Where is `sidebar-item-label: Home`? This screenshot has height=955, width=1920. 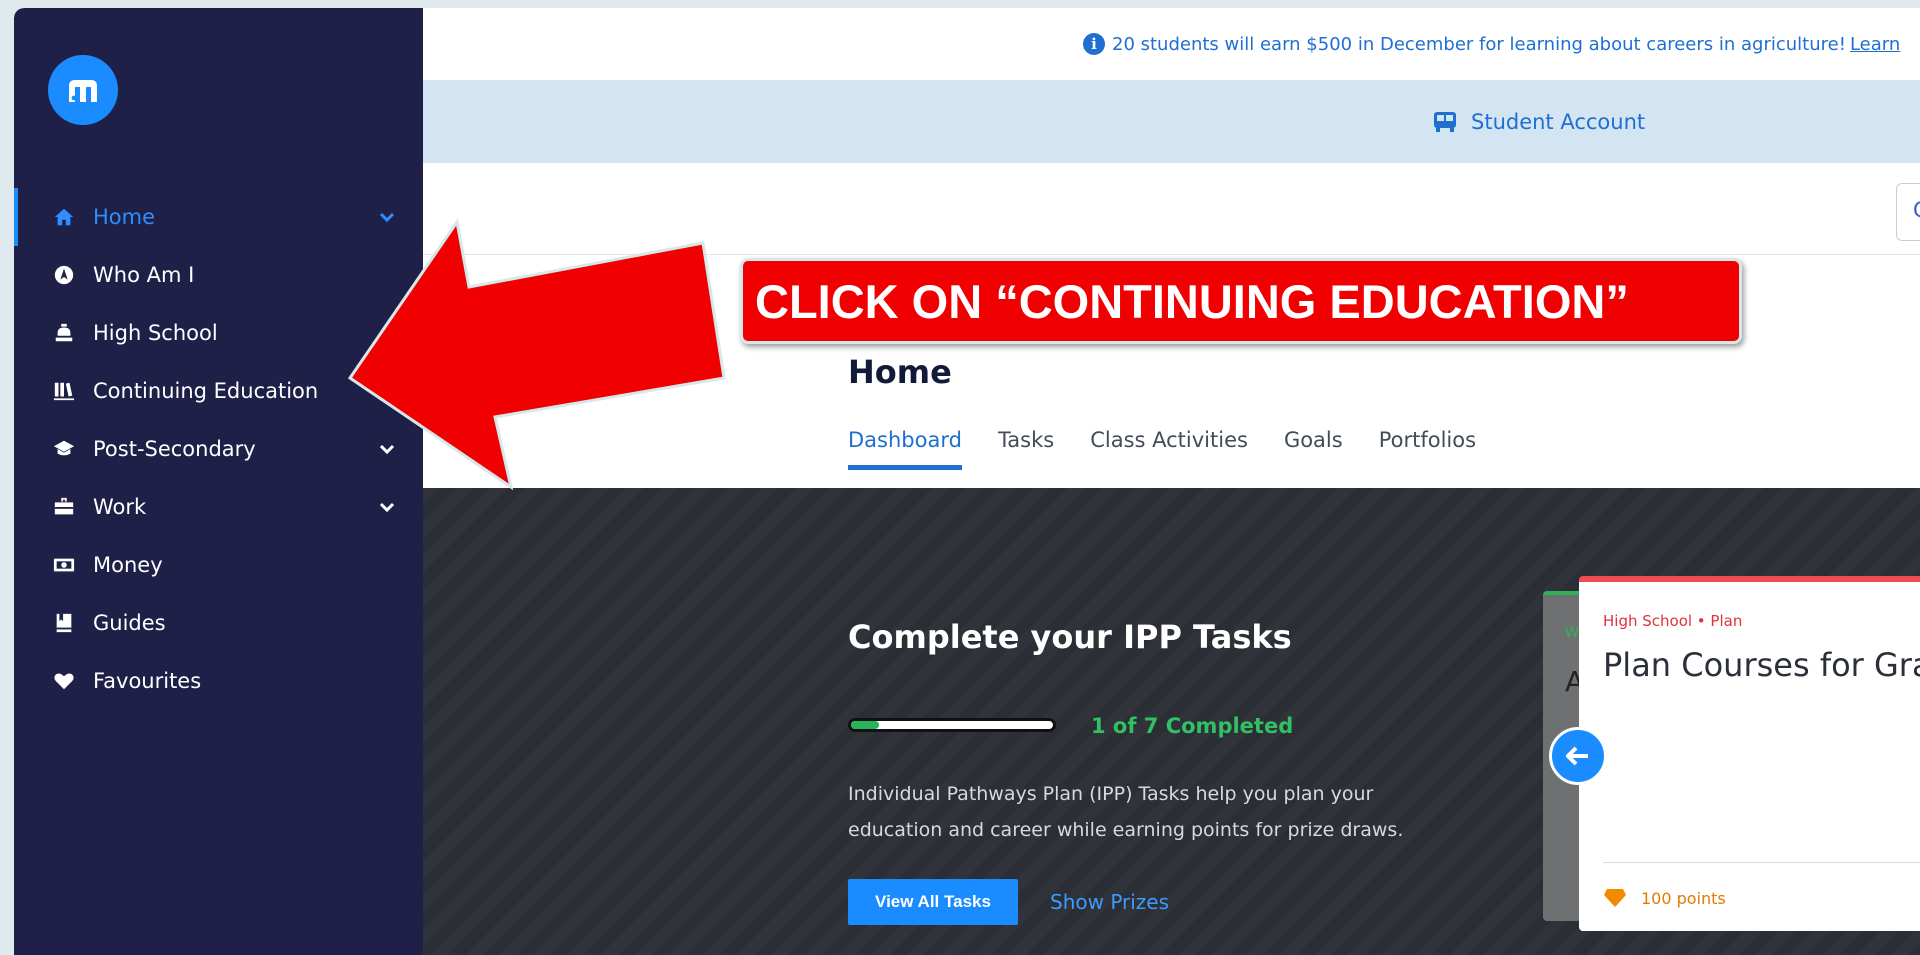
sidebar-item-label: Home is located at coordinates (124, 217).